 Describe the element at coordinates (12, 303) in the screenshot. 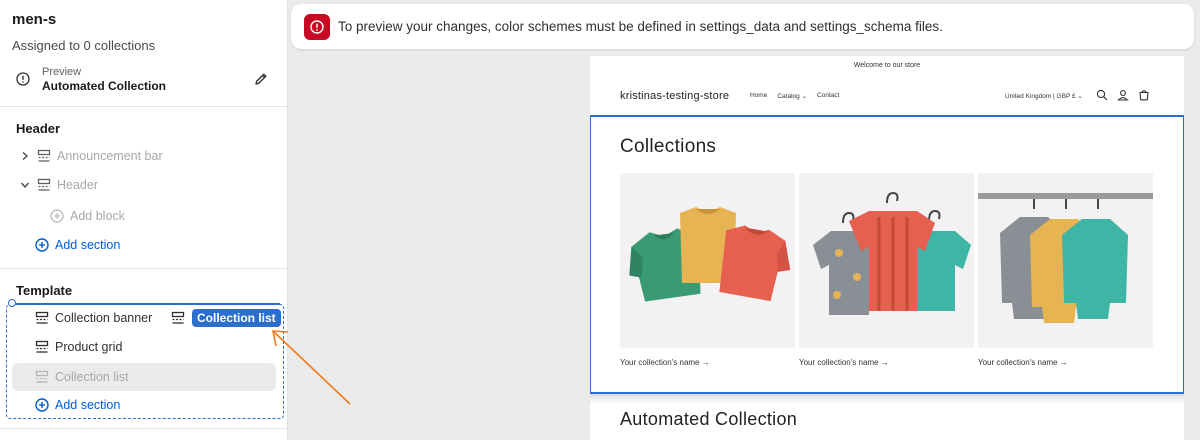

I see `drop-indicator-dot` at that location.